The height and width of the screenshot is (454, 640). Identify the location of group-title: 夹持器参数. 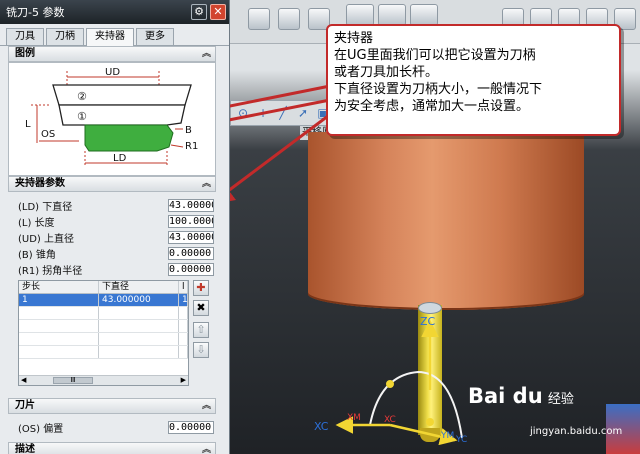
(40, 183).